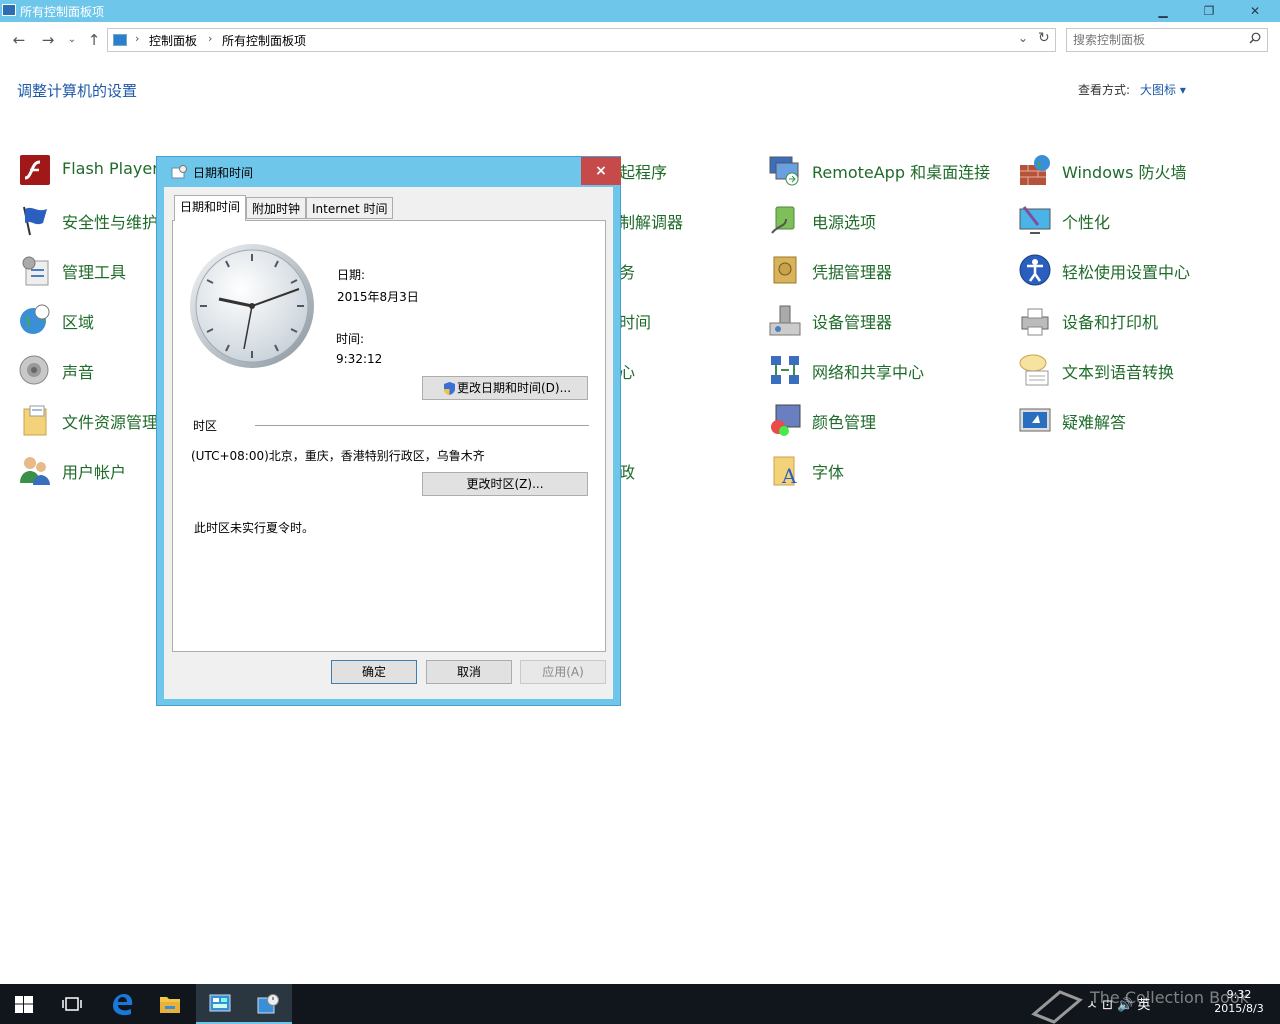  What do you see at coordinates (1104, 90) in the screenshot?
I see `view-by-label: 查看方式:` at bounding box center [1104, 90].